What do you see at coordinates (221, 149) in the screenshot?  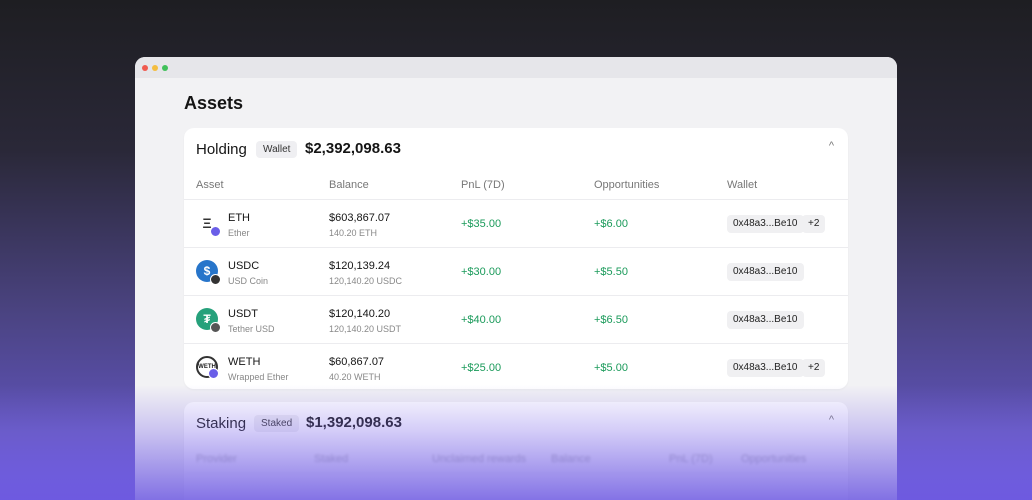 I see `holding-title: Holding` at bounding box center [221, 149].